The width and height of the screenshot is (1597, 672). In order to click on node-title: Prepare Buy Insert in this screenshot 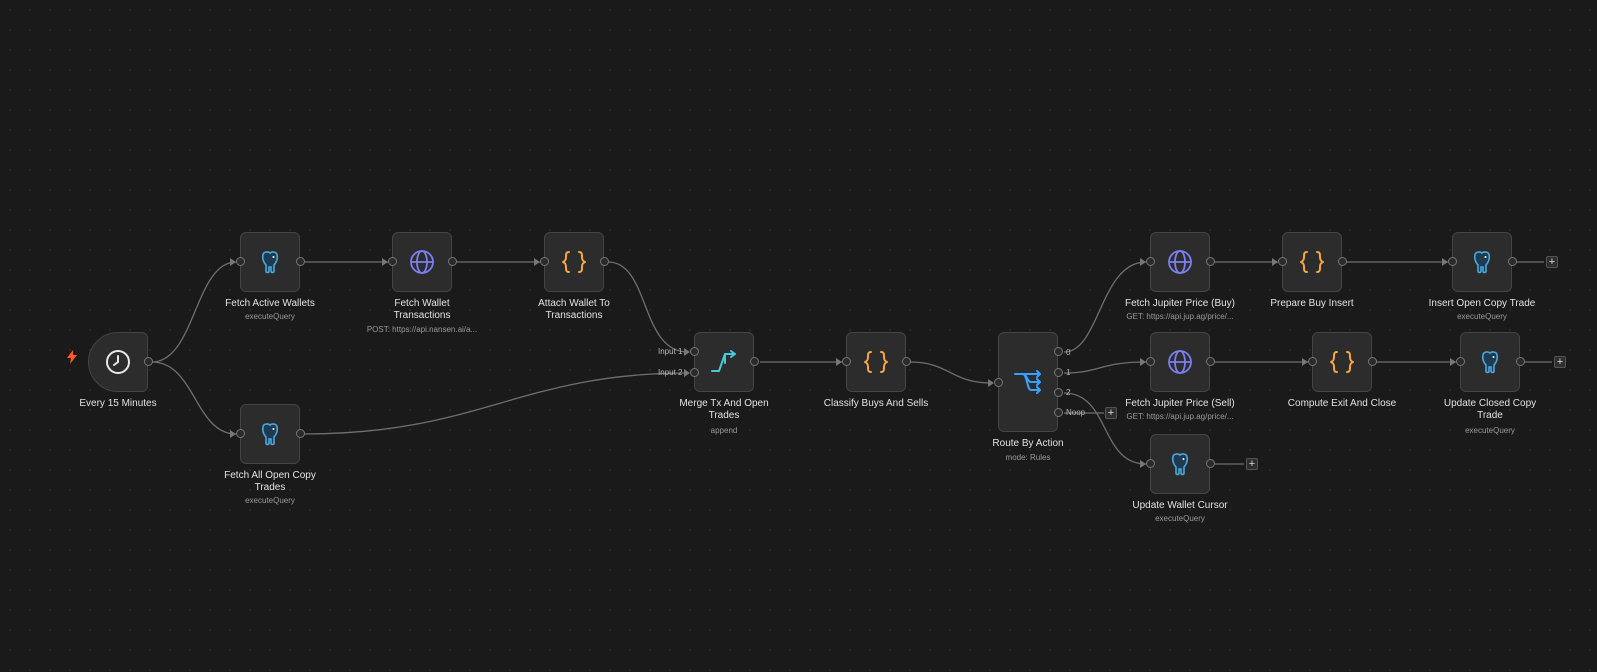, I will do `click(1312, 303)`.